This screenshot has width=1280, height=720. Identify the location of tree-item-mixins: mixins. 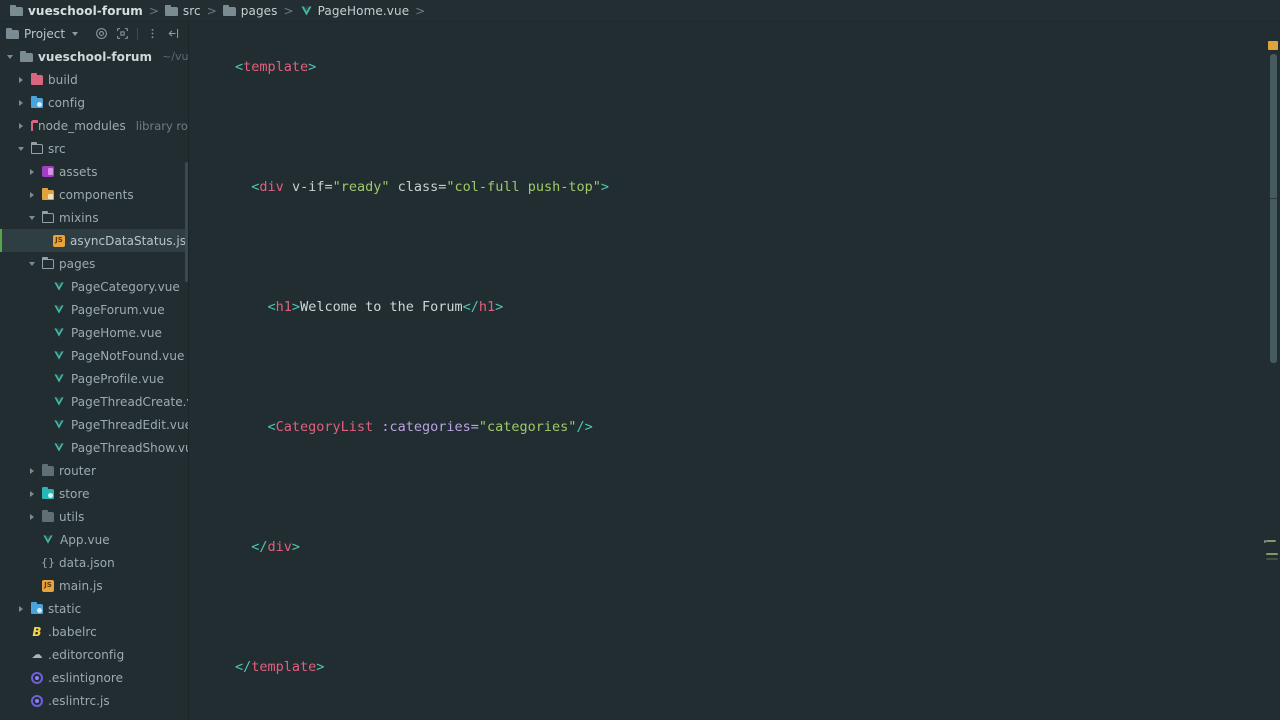
(94, 217).